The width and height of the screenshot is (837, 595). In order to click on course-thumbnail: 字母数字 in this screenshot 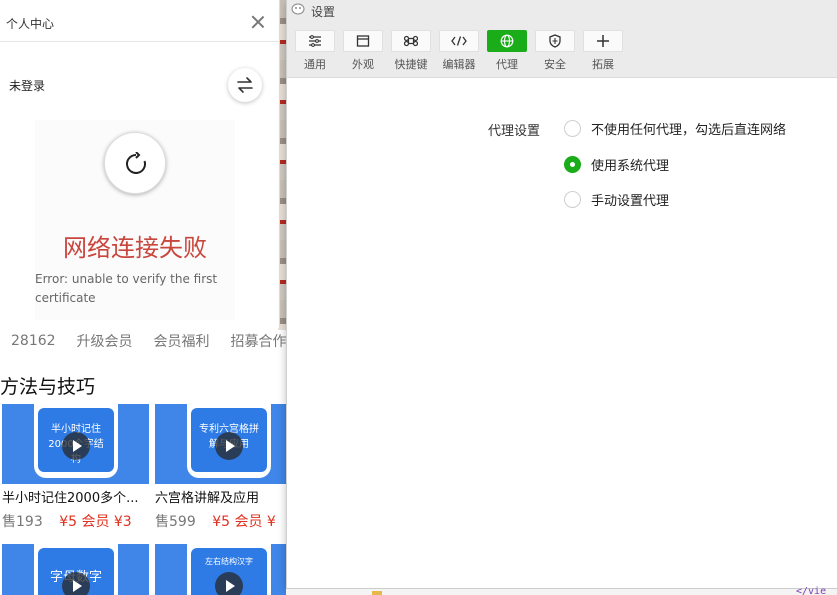, I will do `click(75, 569)`.